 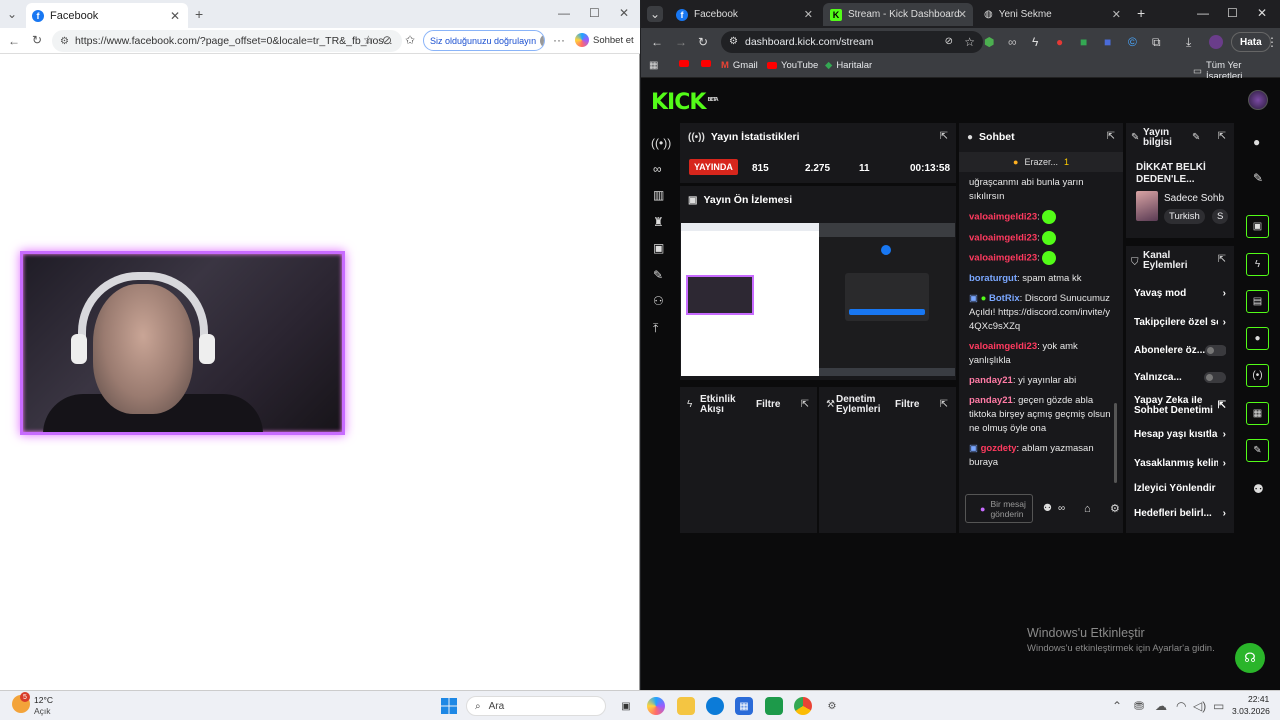 What do you see at coordinates (1052, 14) in the screenshot?
I see `tab-new: ◍ Yeni Sekme ✕` at bounding box center [1052, 14].